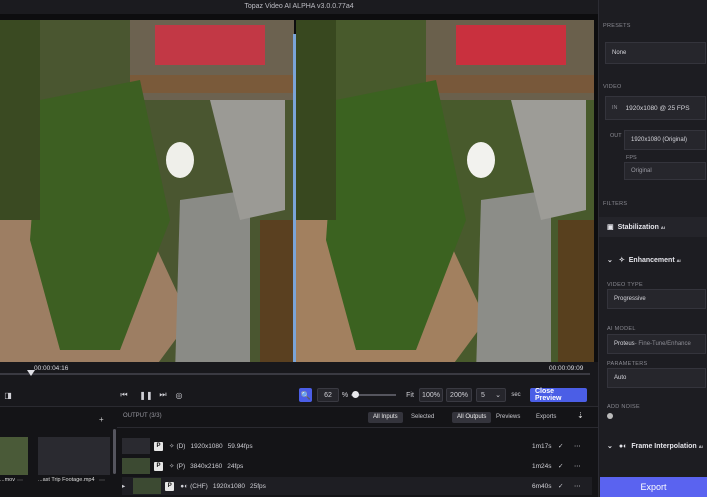  Describe the element at coordinates (357, 446) in the screenshot. I see `output-row: P ✧ (D) 1920x1080 59.94fps 1m17s ✓ ⋯` at that location.